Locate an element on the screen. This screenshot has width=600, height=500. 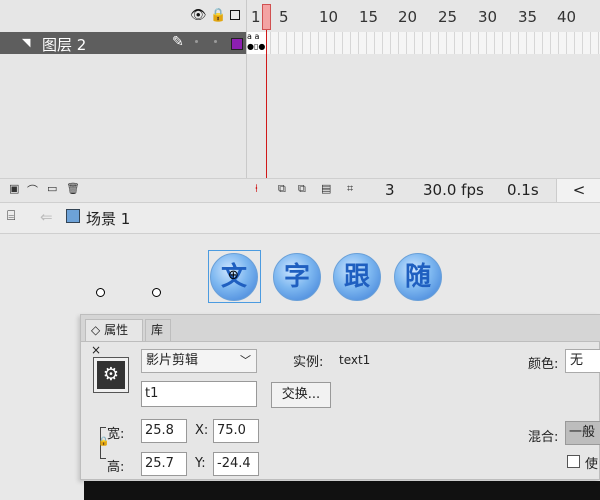
tab-indicator-icon: ◇ is located at coordinates (96, 330).